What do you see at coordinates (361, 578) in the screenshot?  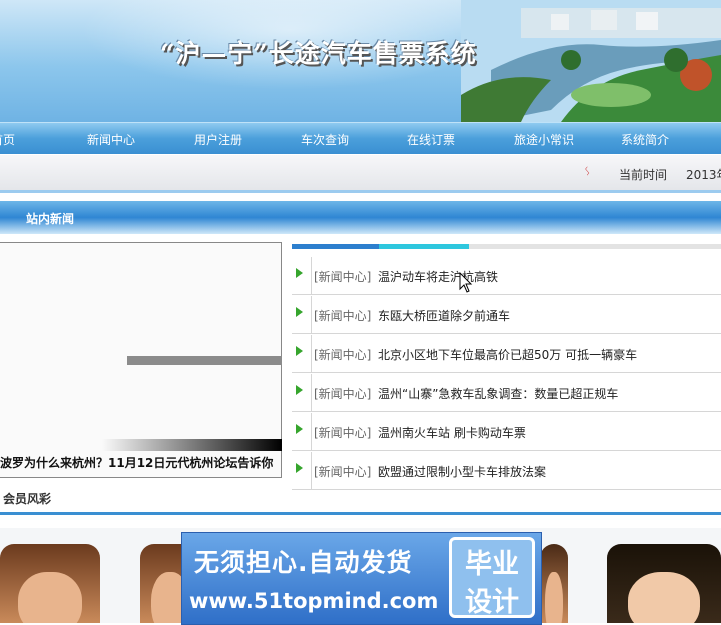 I see `watermark-ad: 无须担心.自动发货 www.51topmind.com 毕业 设计` at bounding box center [361, 578].